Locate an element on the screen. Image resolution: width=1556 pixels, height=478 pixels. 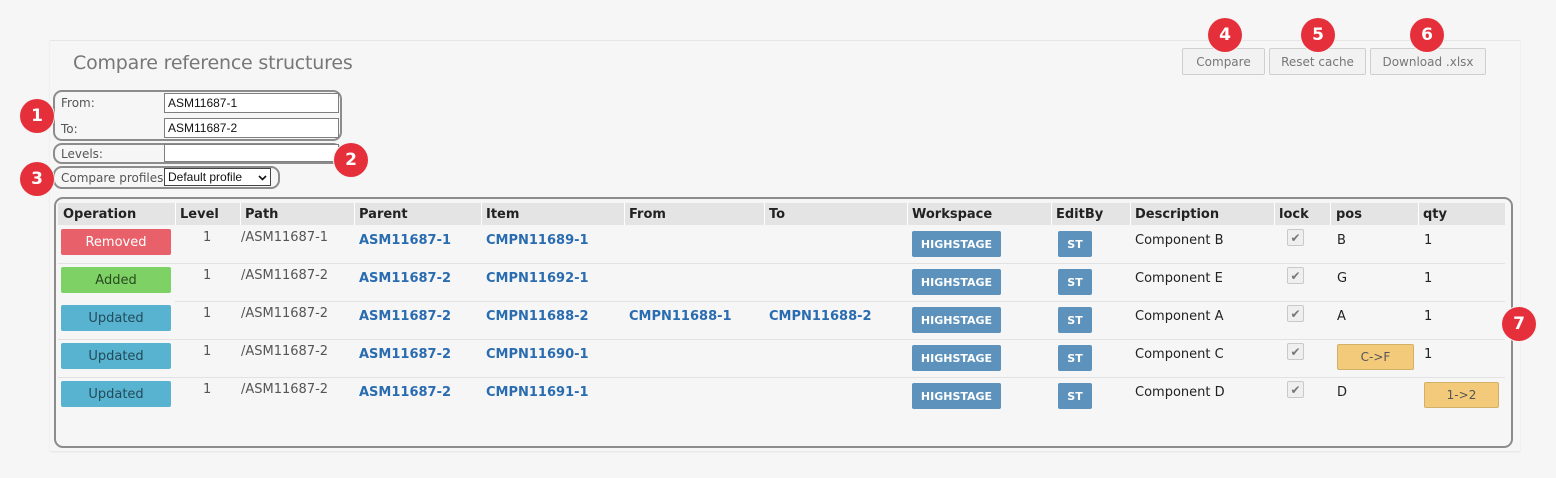
description-cell: Component C is located at coordinates (1179, 354).